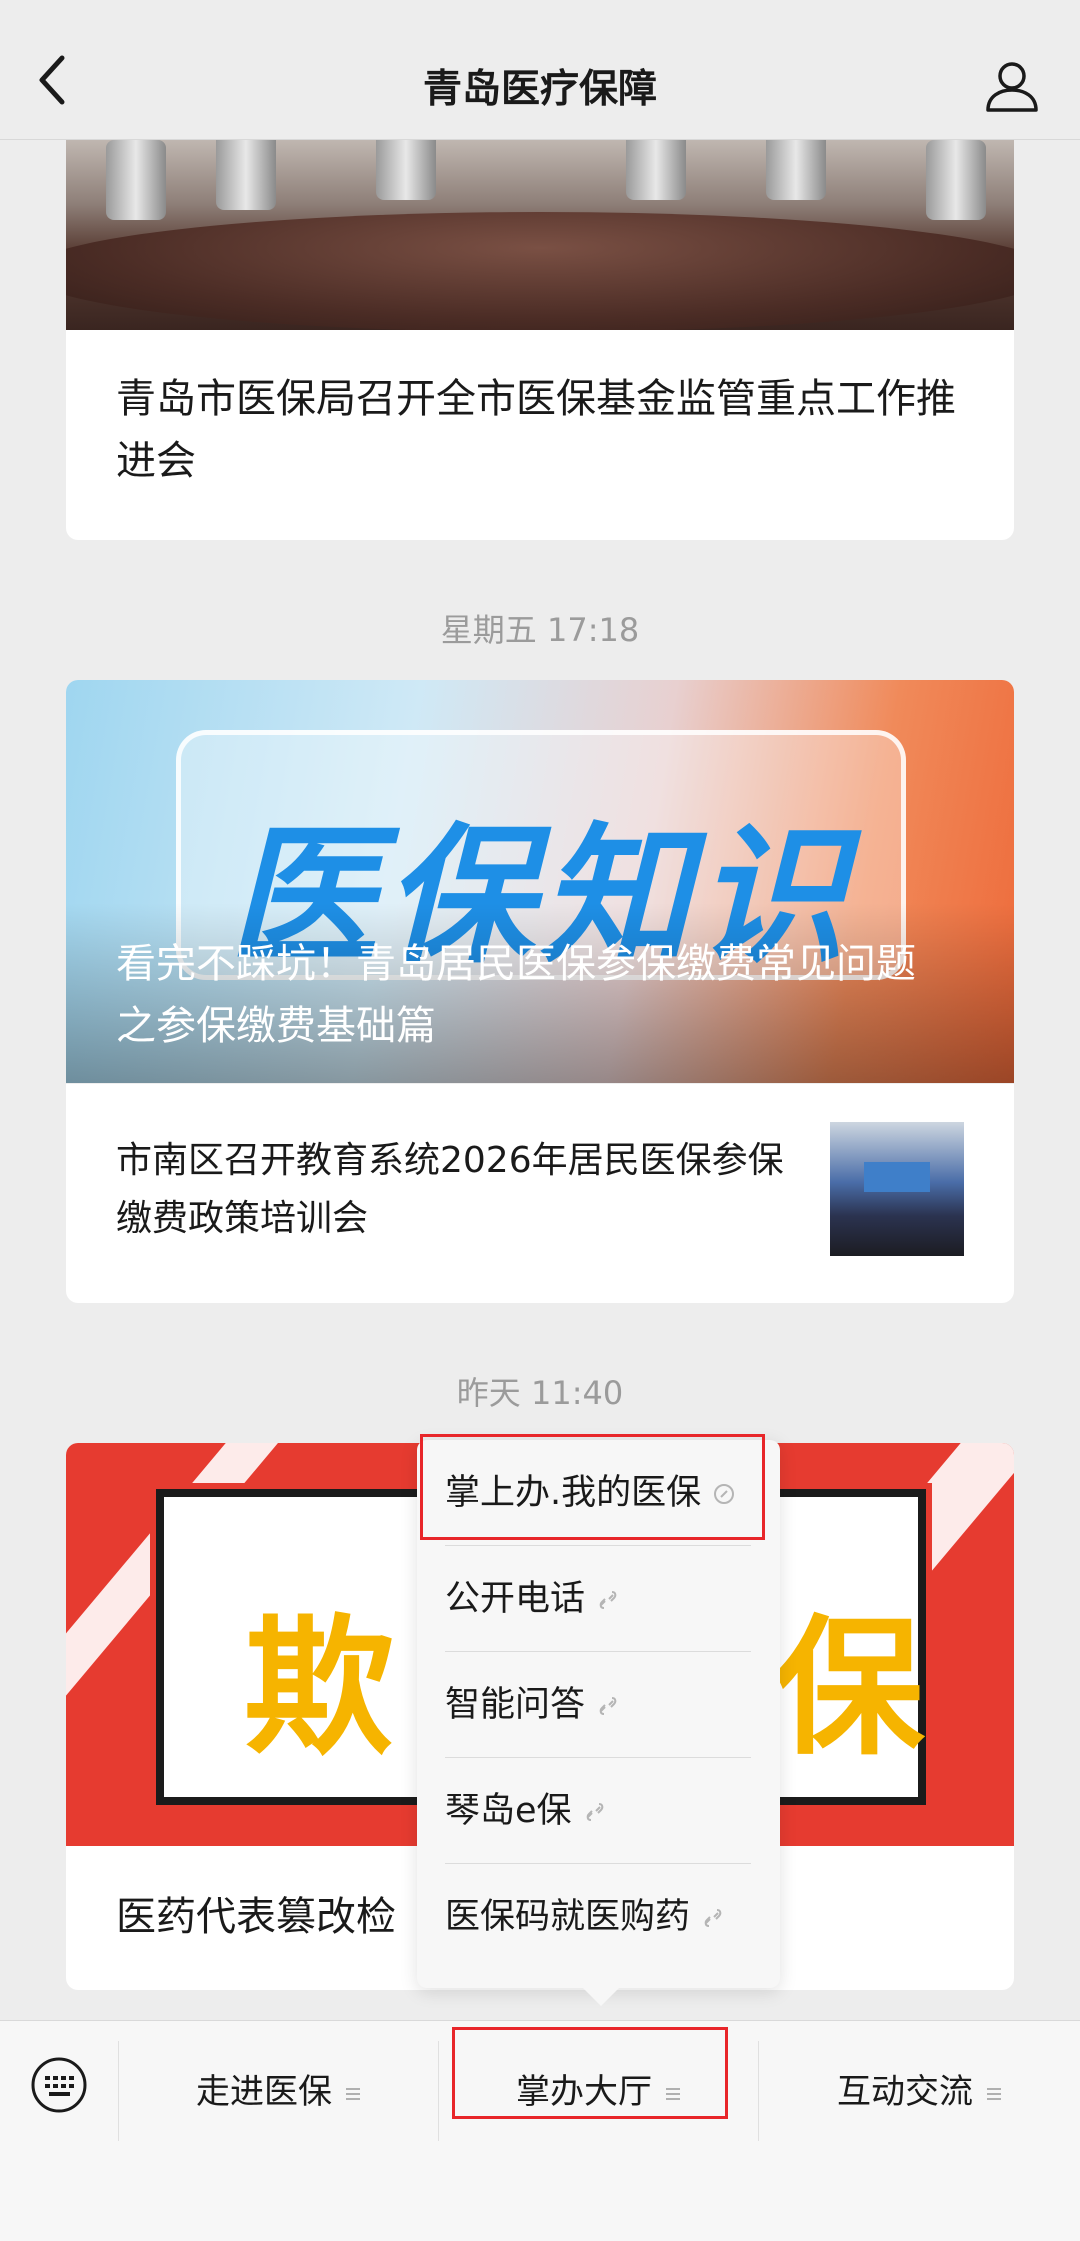 This screenshot has width=1080, height=2241. I want to click on submenu-item: 琴岛e保, so click(598, 1811).